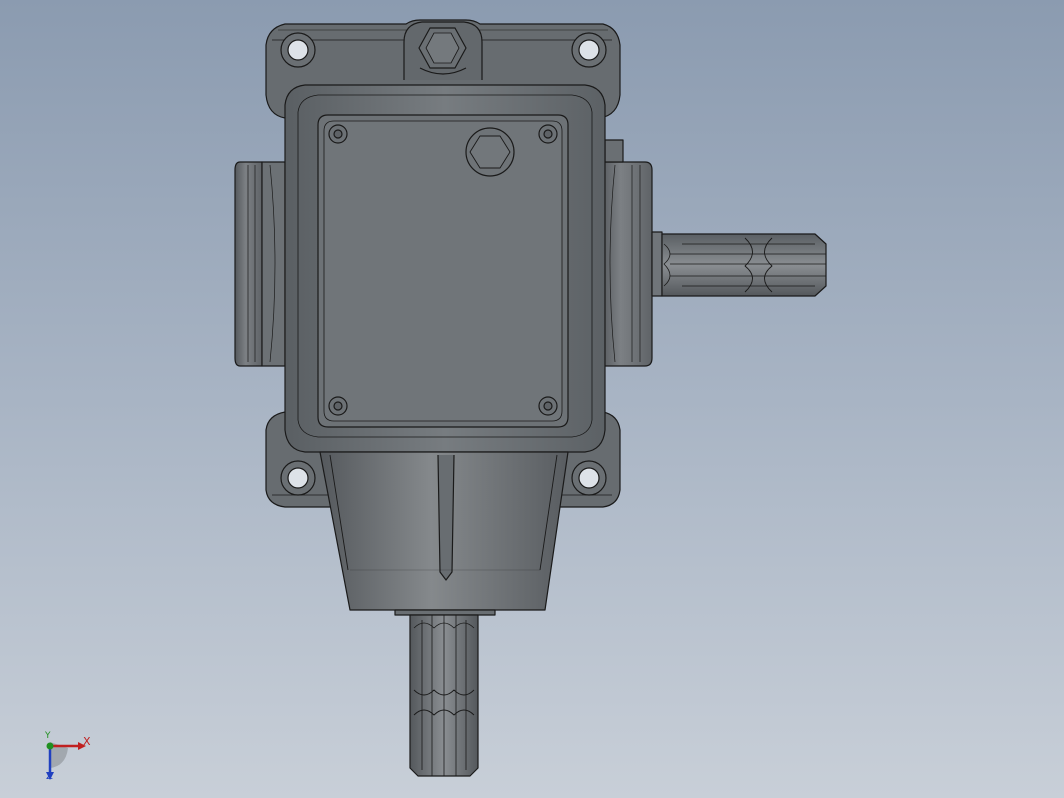 The width and height of the screenshot is (1064, 798). I want to click on left-bearing-housing, so click(260, 264).